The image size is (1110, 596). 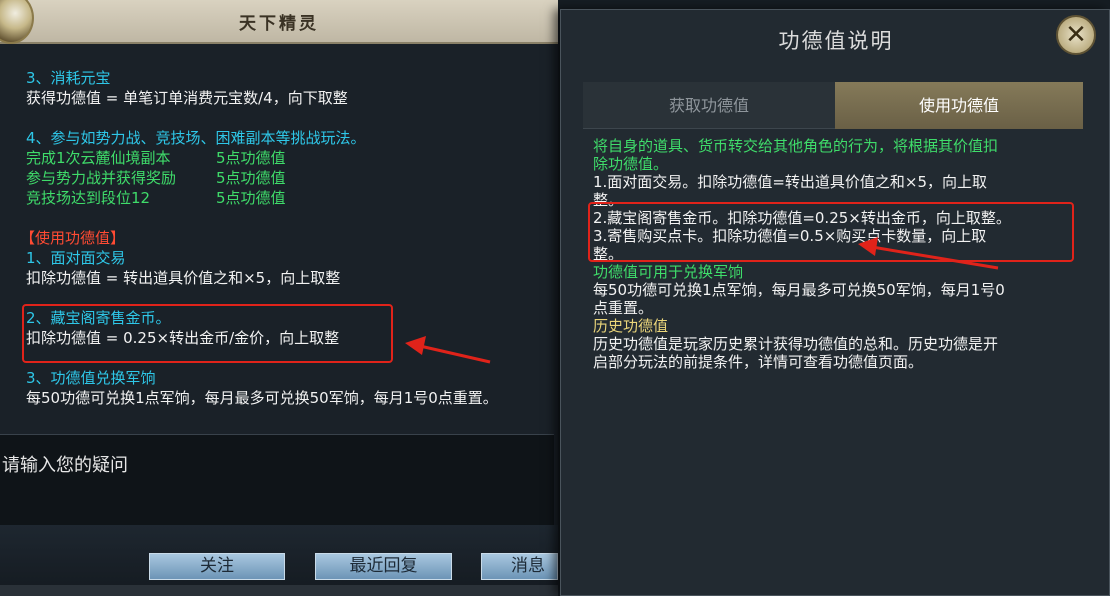 What do you see at coordinates (790, 182) in the screenshot?
I see `rule-face-trade: 1.面对面交易。扣除功德值=转出道具价值之和×5，向上取` at bounding box center [790, 182].